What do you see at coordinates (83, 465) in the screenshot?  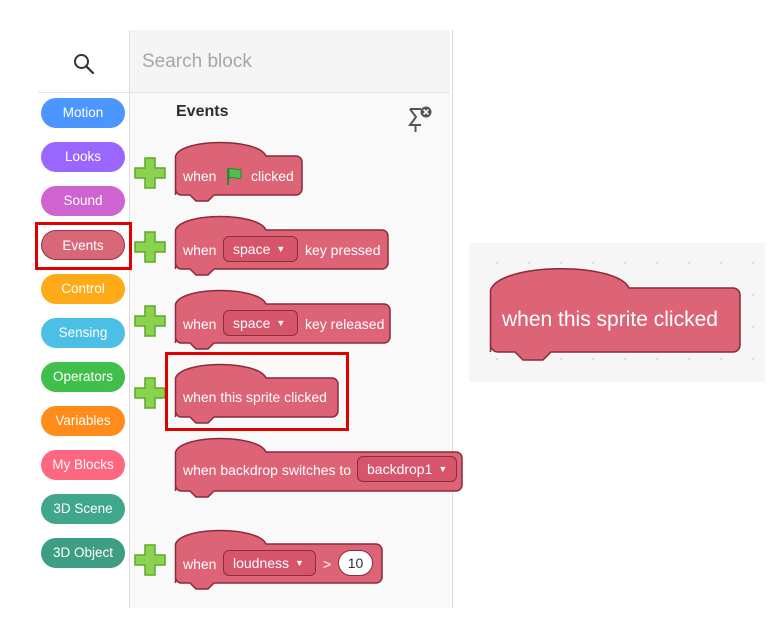 I see `category-my-blocks: My Blocks` at bounding box center [83, 465].